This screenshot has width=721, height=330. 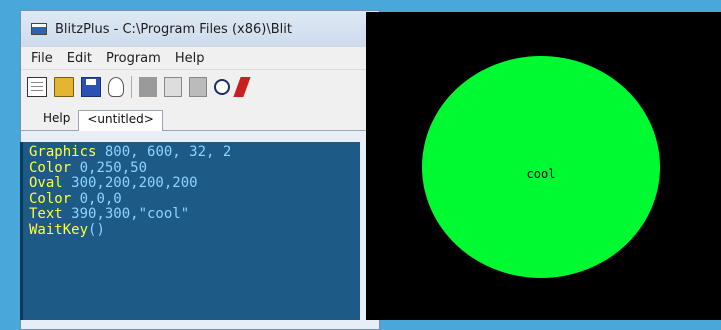 What do you see at coordinates (96, 229) in the screenshot?
I see `code-arguments: ()` at bounding box center [96, 229].